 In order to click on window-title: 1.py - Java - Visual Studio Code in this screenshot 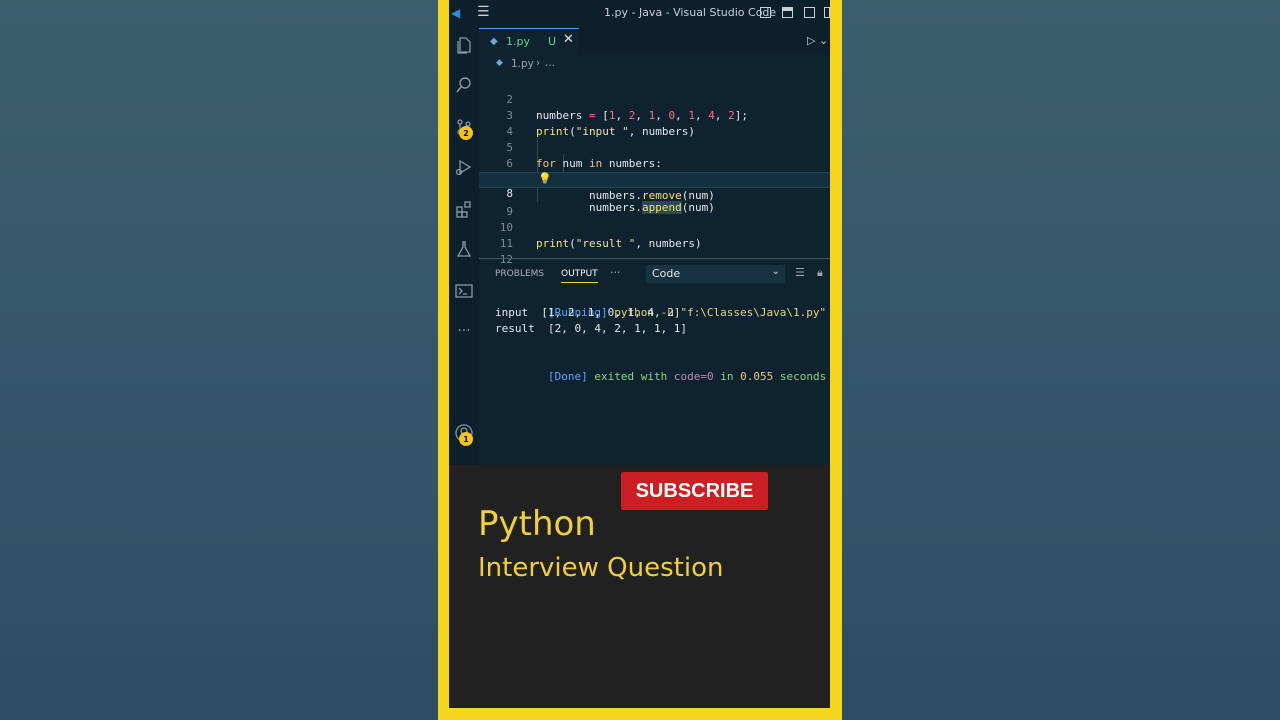, I will do `click(690, 12)`.